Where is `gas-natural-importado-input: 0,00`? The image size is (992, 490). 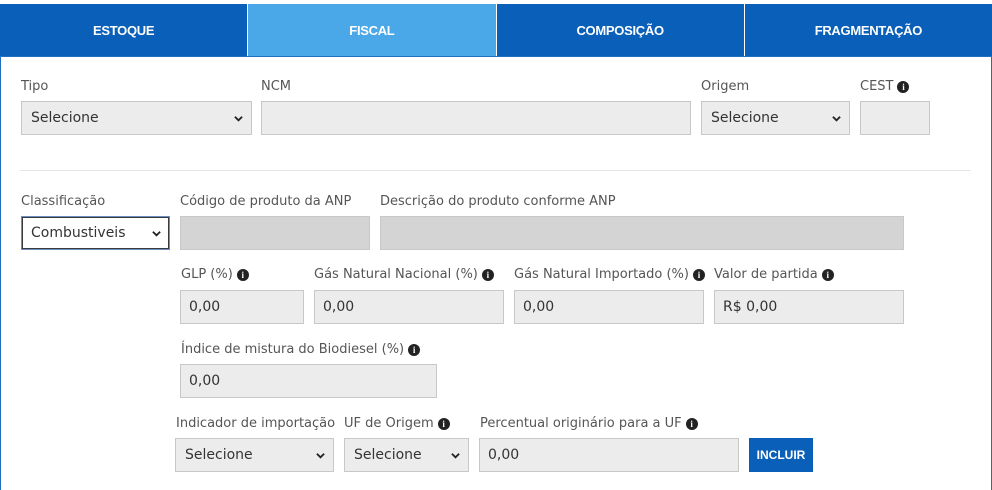
gas-natural-importado-input: 0,00 is located at coordinates (609, 307).